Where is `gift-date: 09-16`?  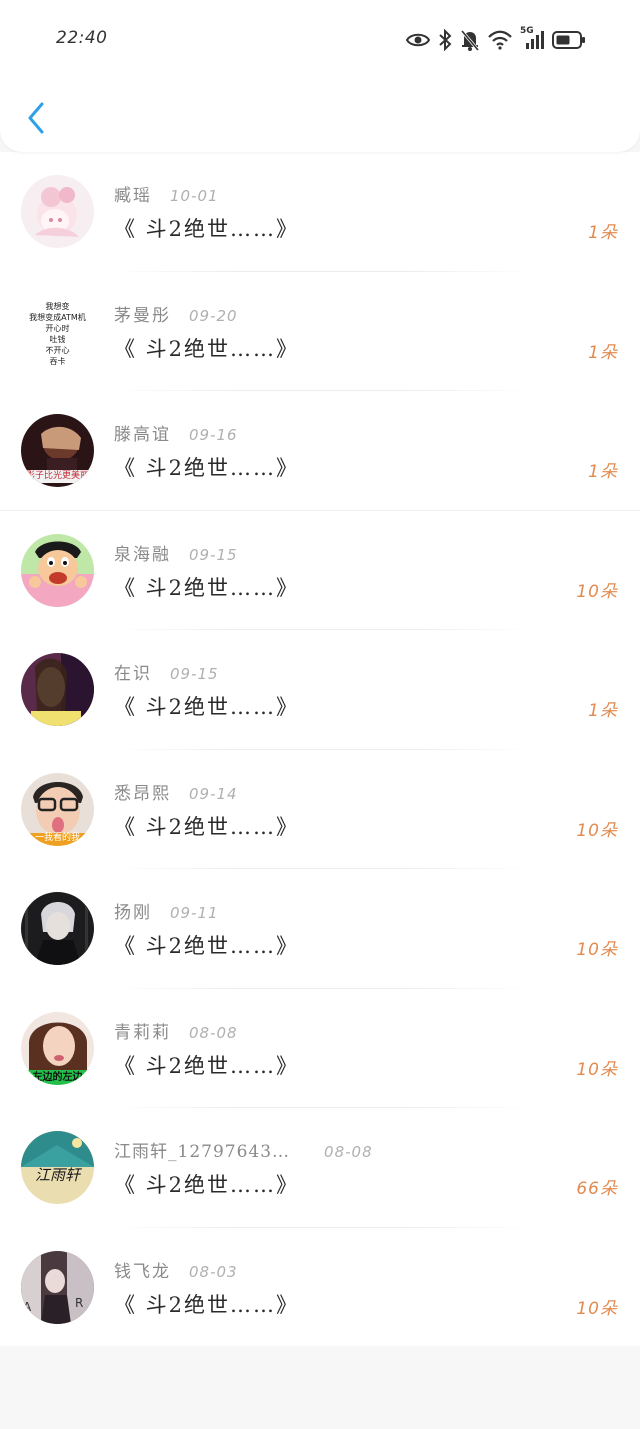 gift-date: 09-16 is located at coordinates (213, 435).